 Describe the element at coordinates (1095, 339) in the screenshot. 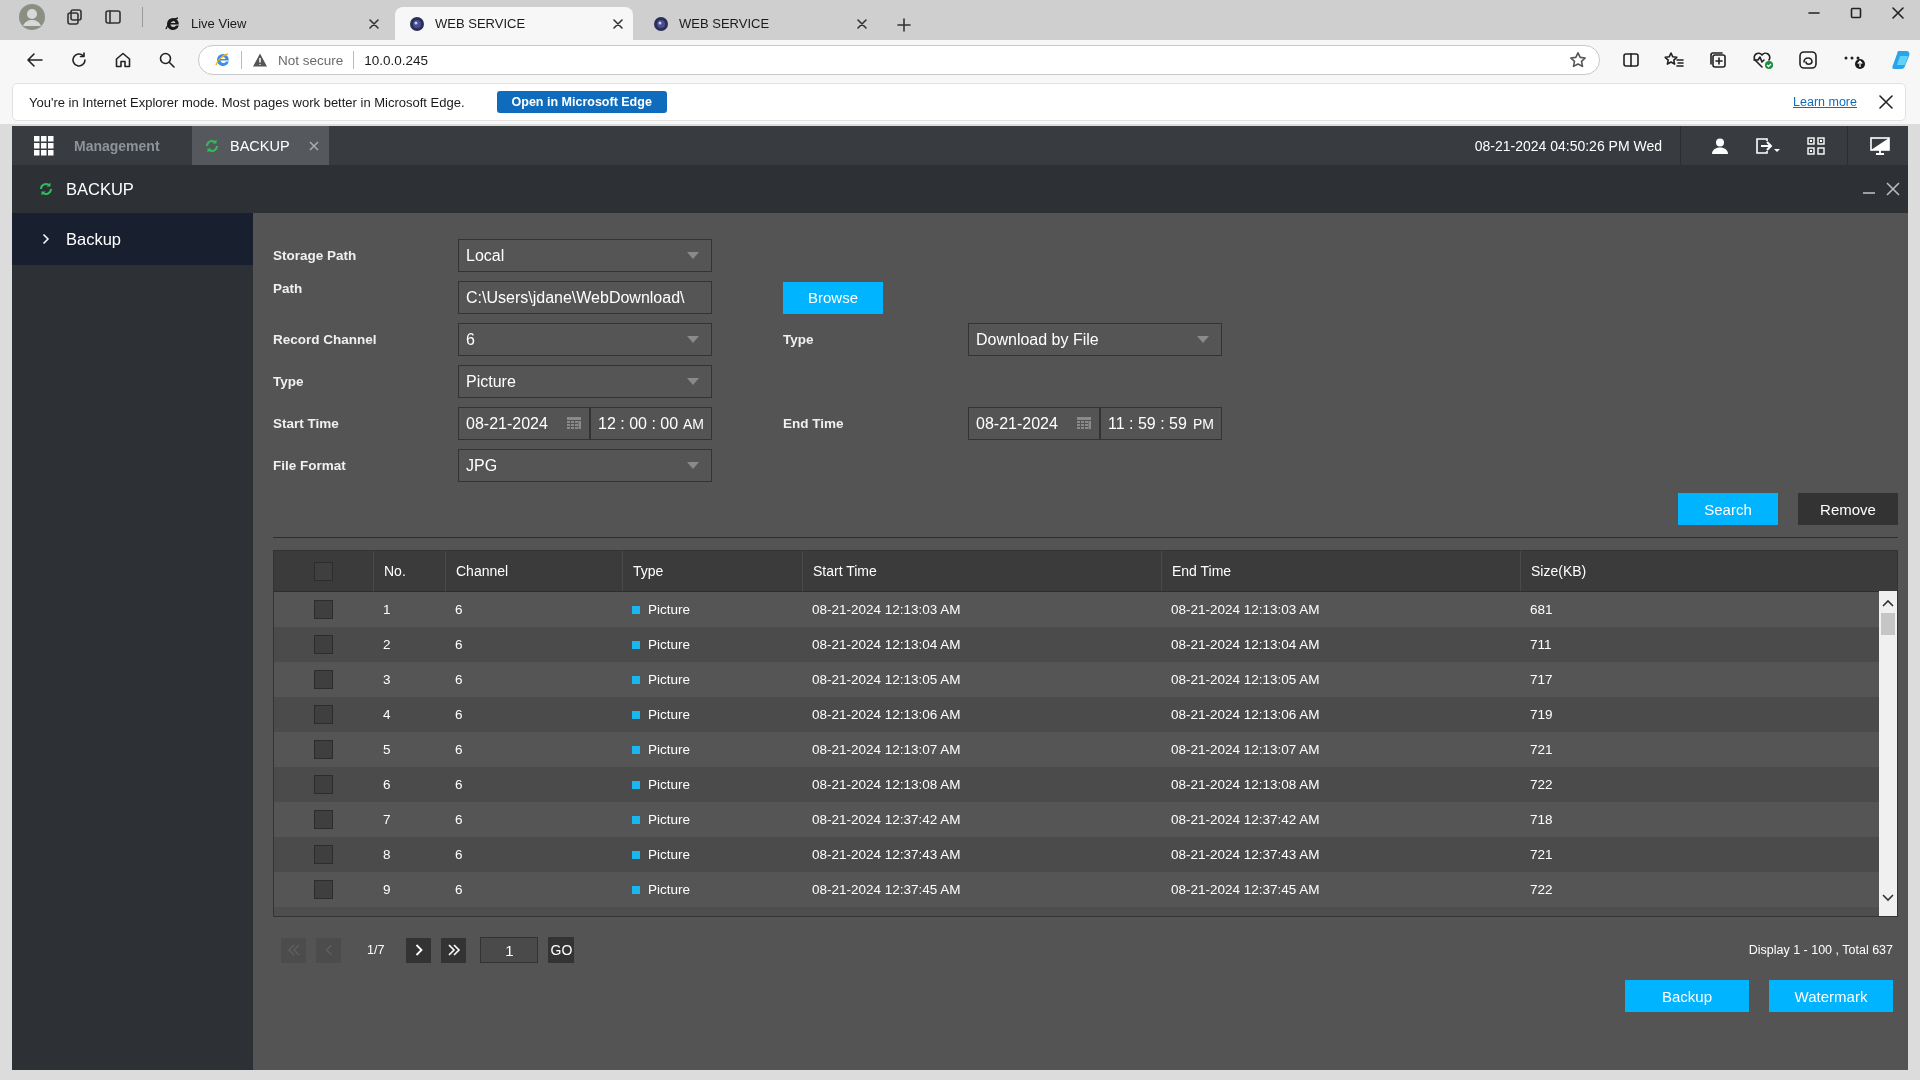

I see `dropdown: Download by File` at that location.